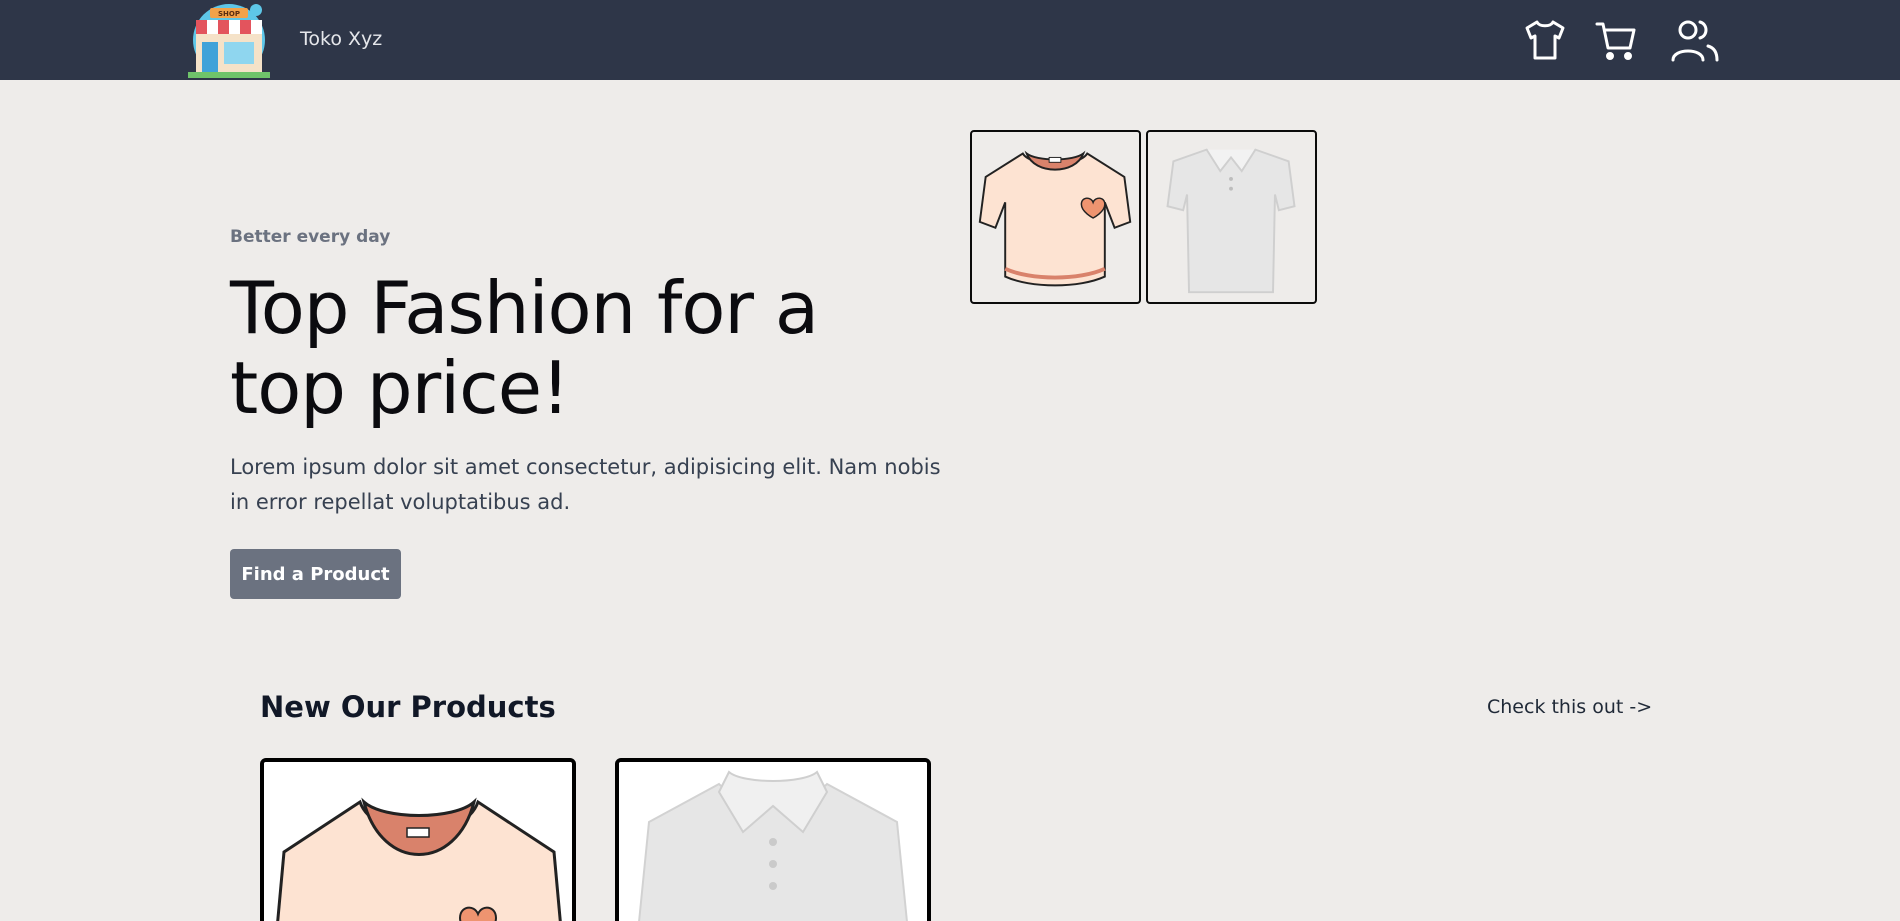 This screenshot has width=1900, height=921. What do you see at coordinates (1545, 40) in the screenshot?
I see `tshirt-icon` at bounding box center [1545, 40].